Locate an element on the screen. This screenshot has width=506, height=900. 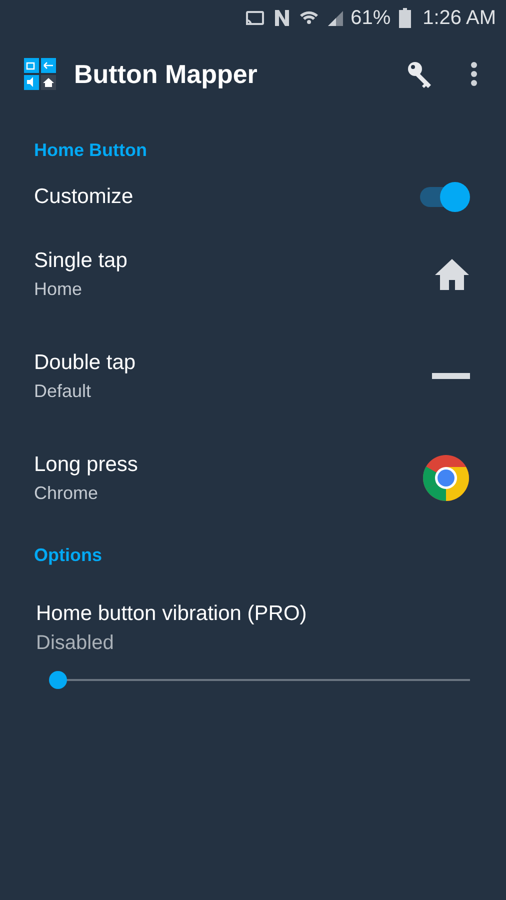
app-title: Button Mapper is located at coordinates (166, 74).